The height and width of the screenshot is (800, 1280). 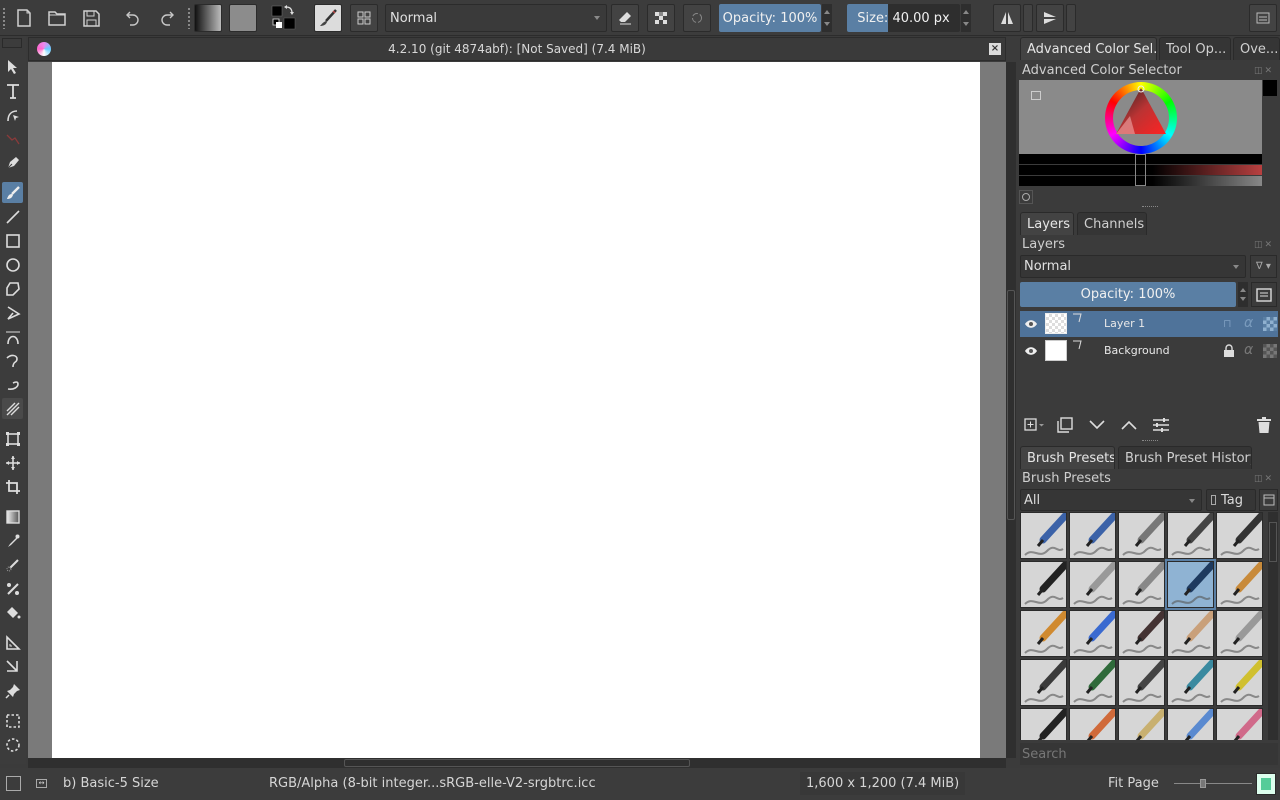 I want to click on eye-icon, so click(x=1031, y=324).